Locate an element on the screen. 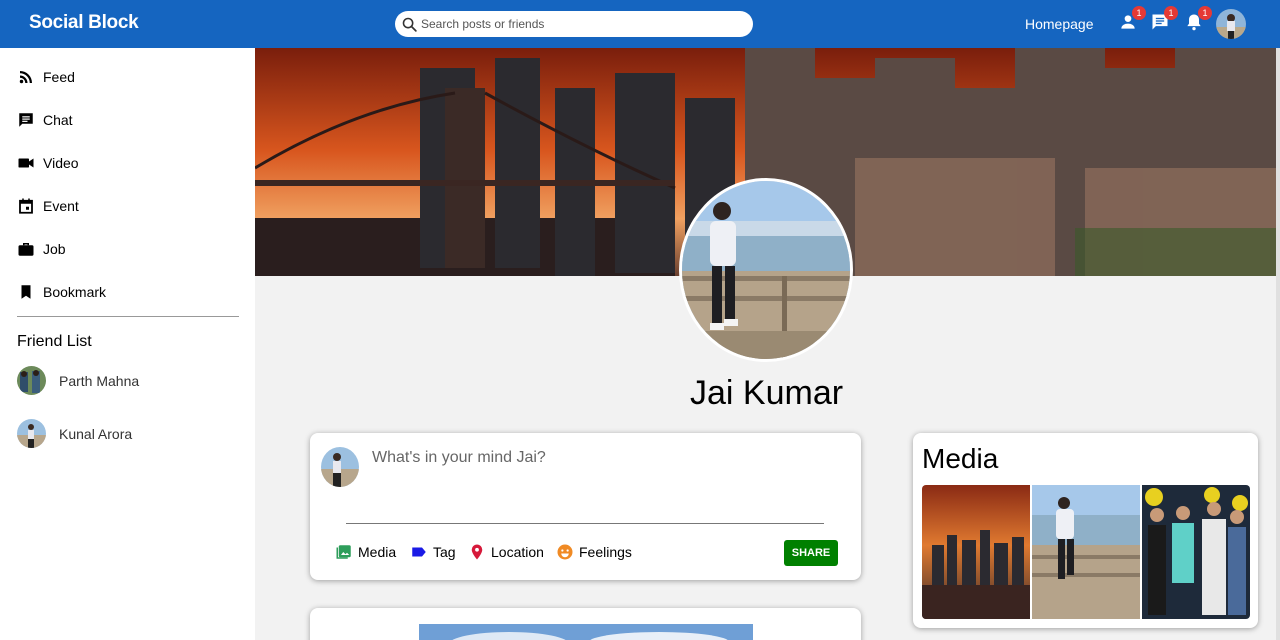 Image resolution: width=1280 pixels, height=640 pixels. location-option: Location is located at coordinates (506, 552).